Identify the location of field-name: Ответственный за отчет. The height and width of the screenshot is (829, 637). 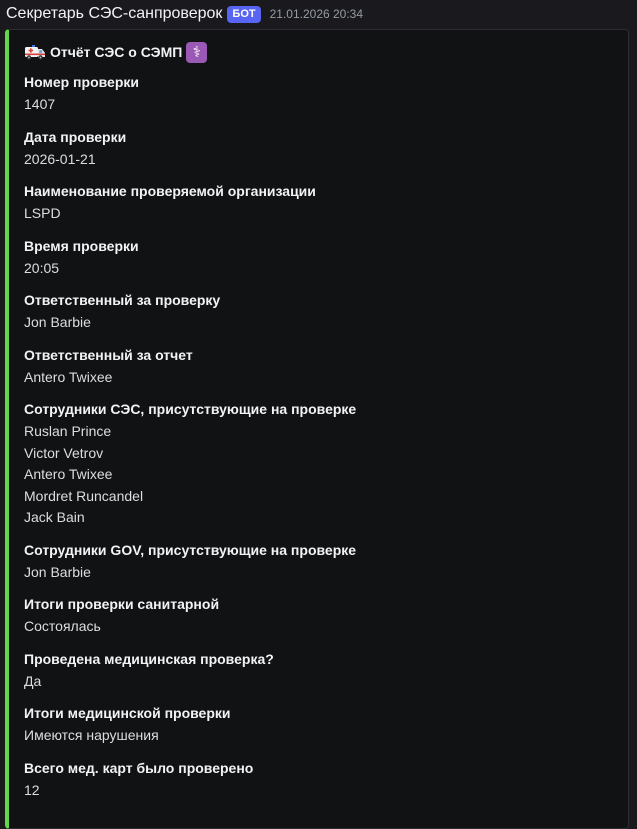
(108, 354).